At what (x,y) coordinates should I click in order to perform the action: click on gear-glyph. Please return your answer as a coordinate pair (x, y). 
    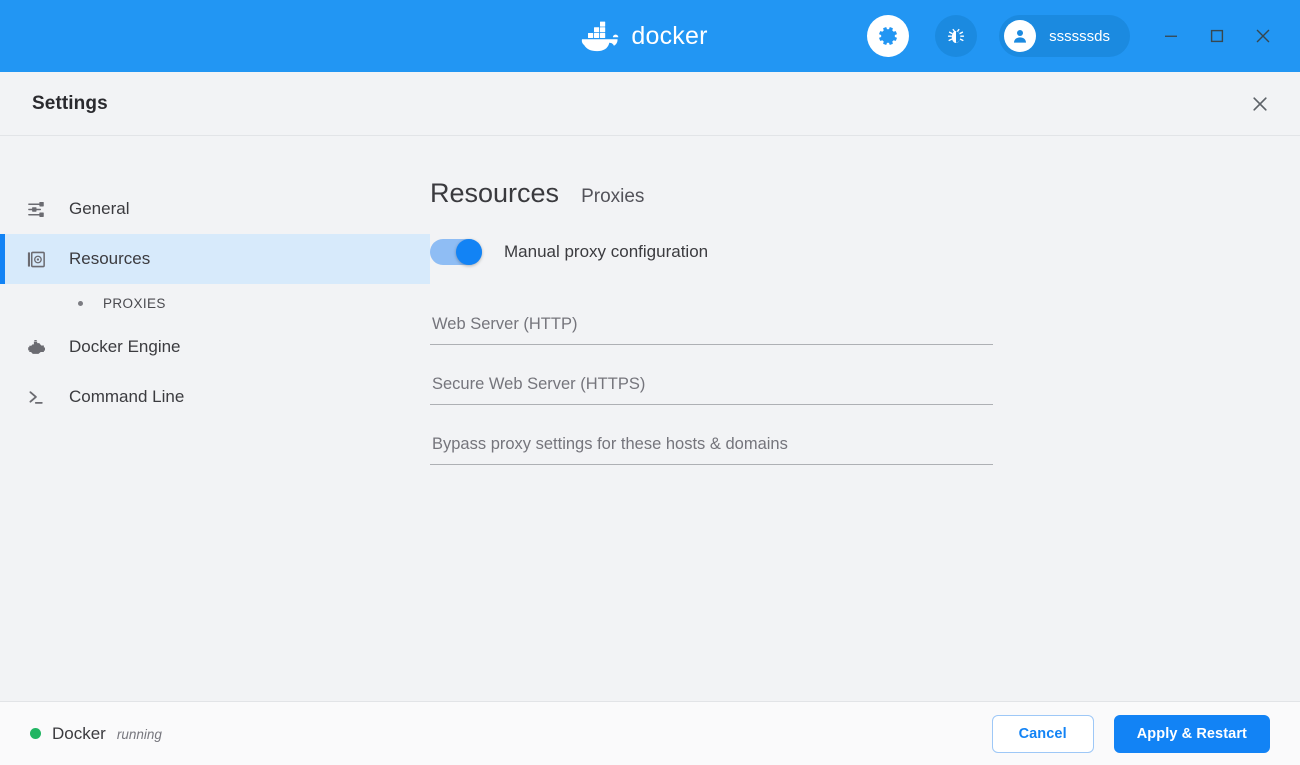
    Looking at the image, I should click on (888, 36).